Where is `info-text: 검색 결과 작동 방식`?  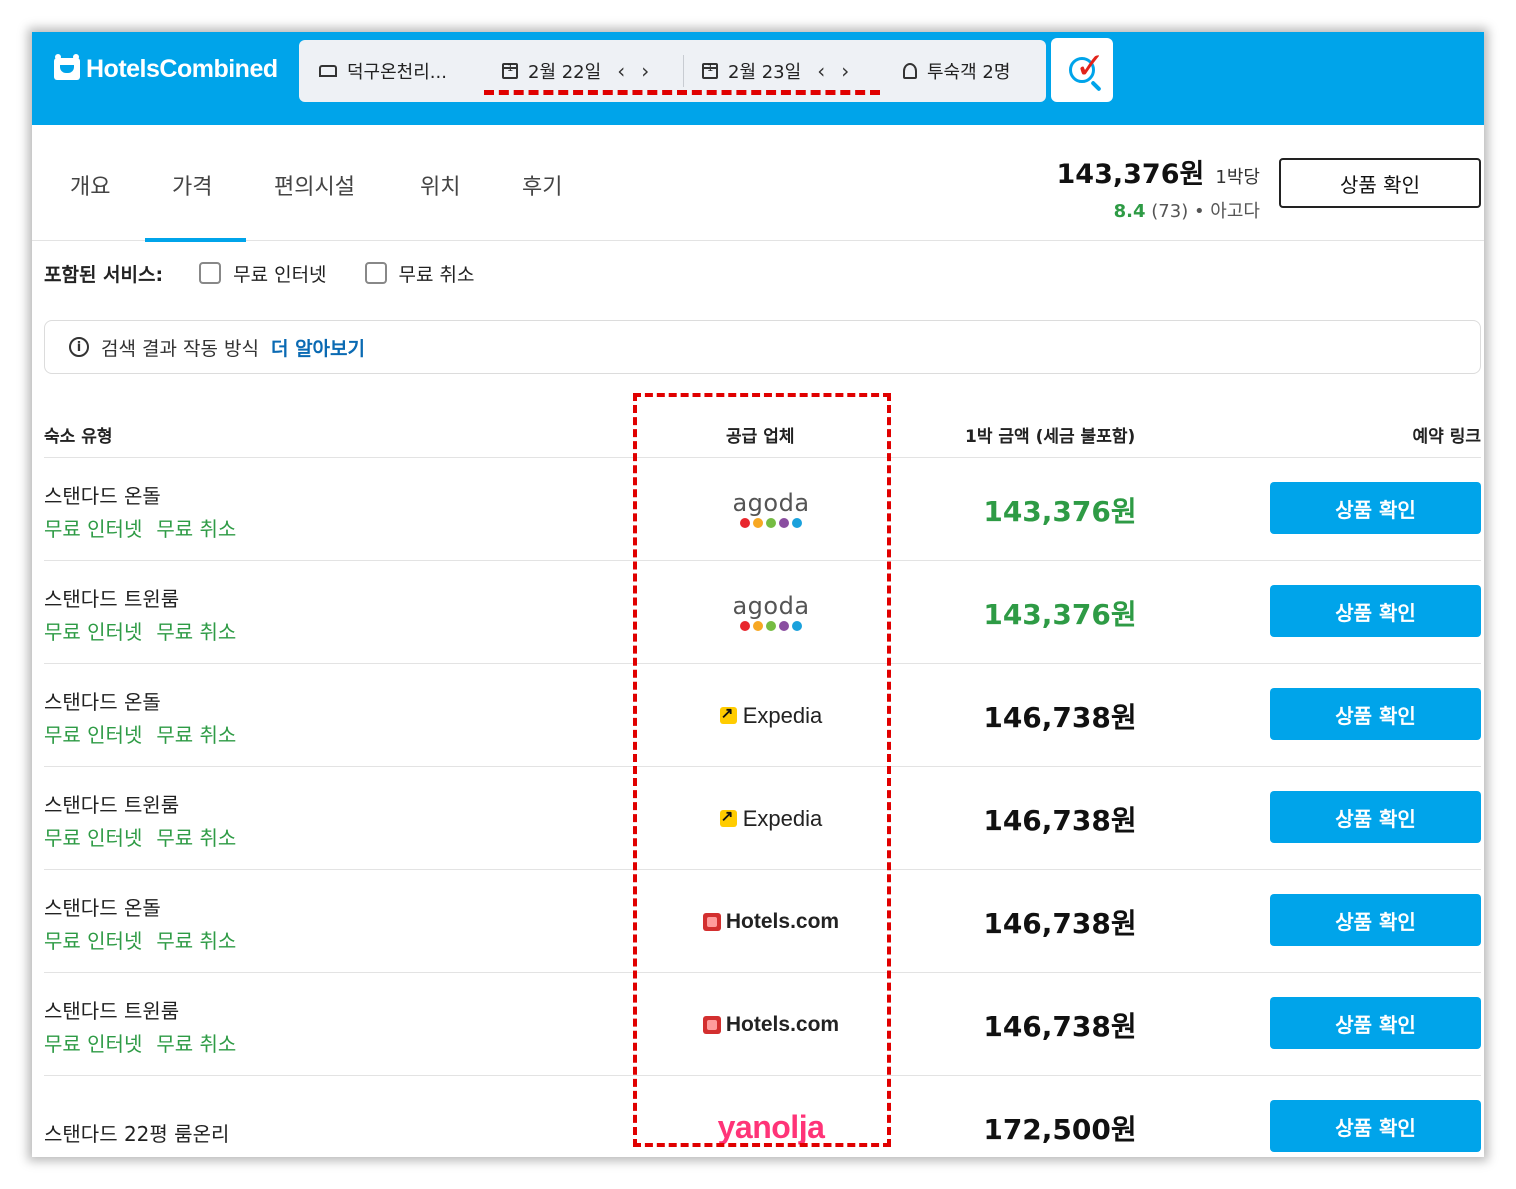 info-text: 검색 결과 작동 방식 is located at coordinates (180, 348).